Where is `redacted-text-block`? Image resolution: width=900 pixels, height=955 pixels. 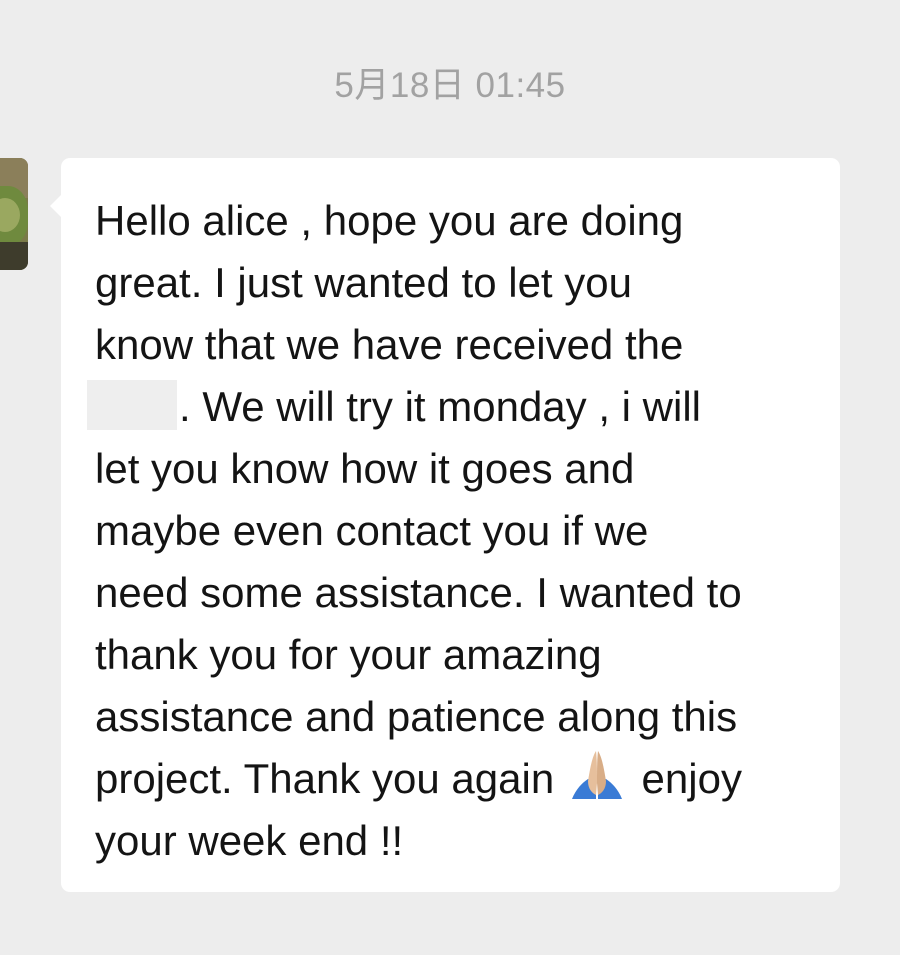 redacted-text-block is located at coordinates (132, 405).